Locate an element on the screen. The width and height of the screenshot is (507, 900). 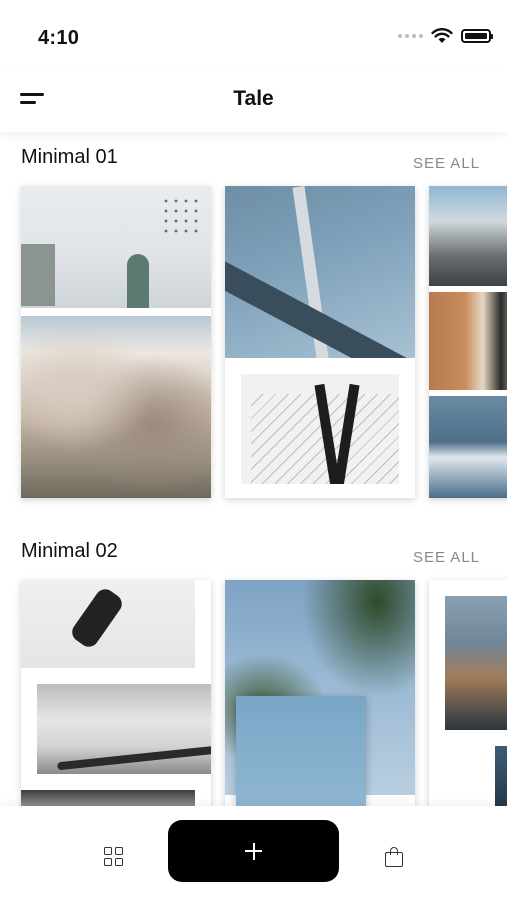
shopping-bag-icon is located at coordinates (394, 857).